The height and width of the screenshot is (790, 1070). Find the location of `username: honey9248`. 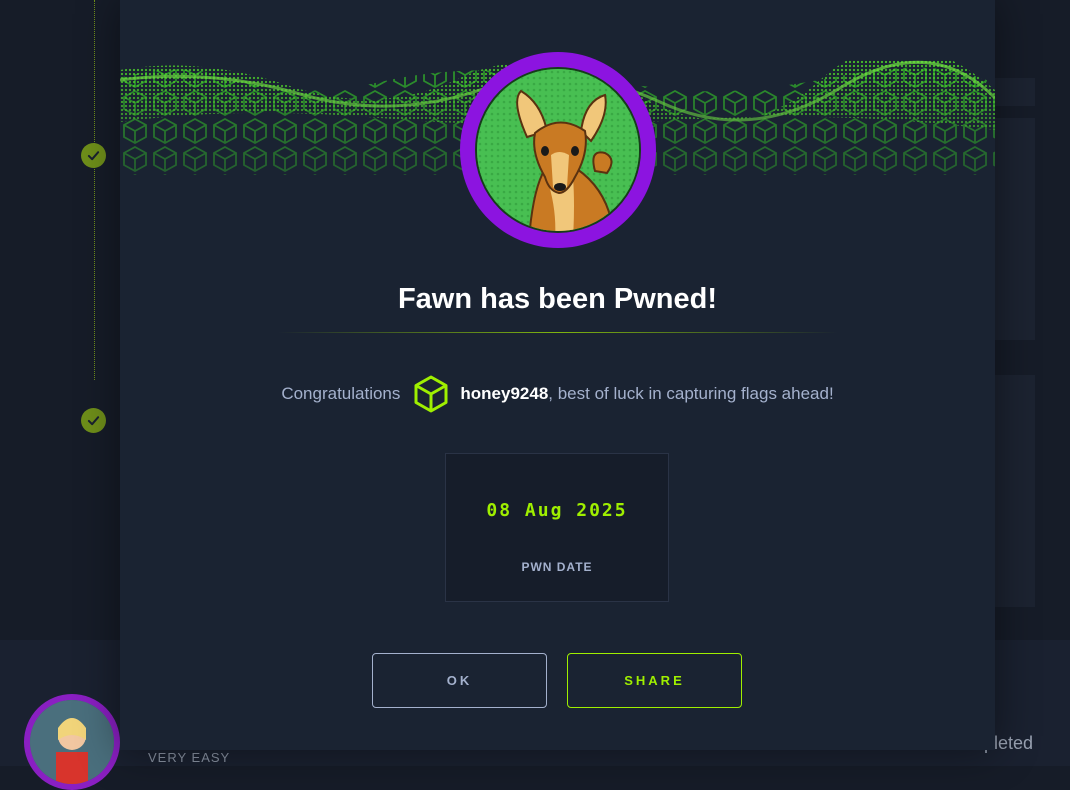

username: honey9248 is located at coordinates (504, 394).